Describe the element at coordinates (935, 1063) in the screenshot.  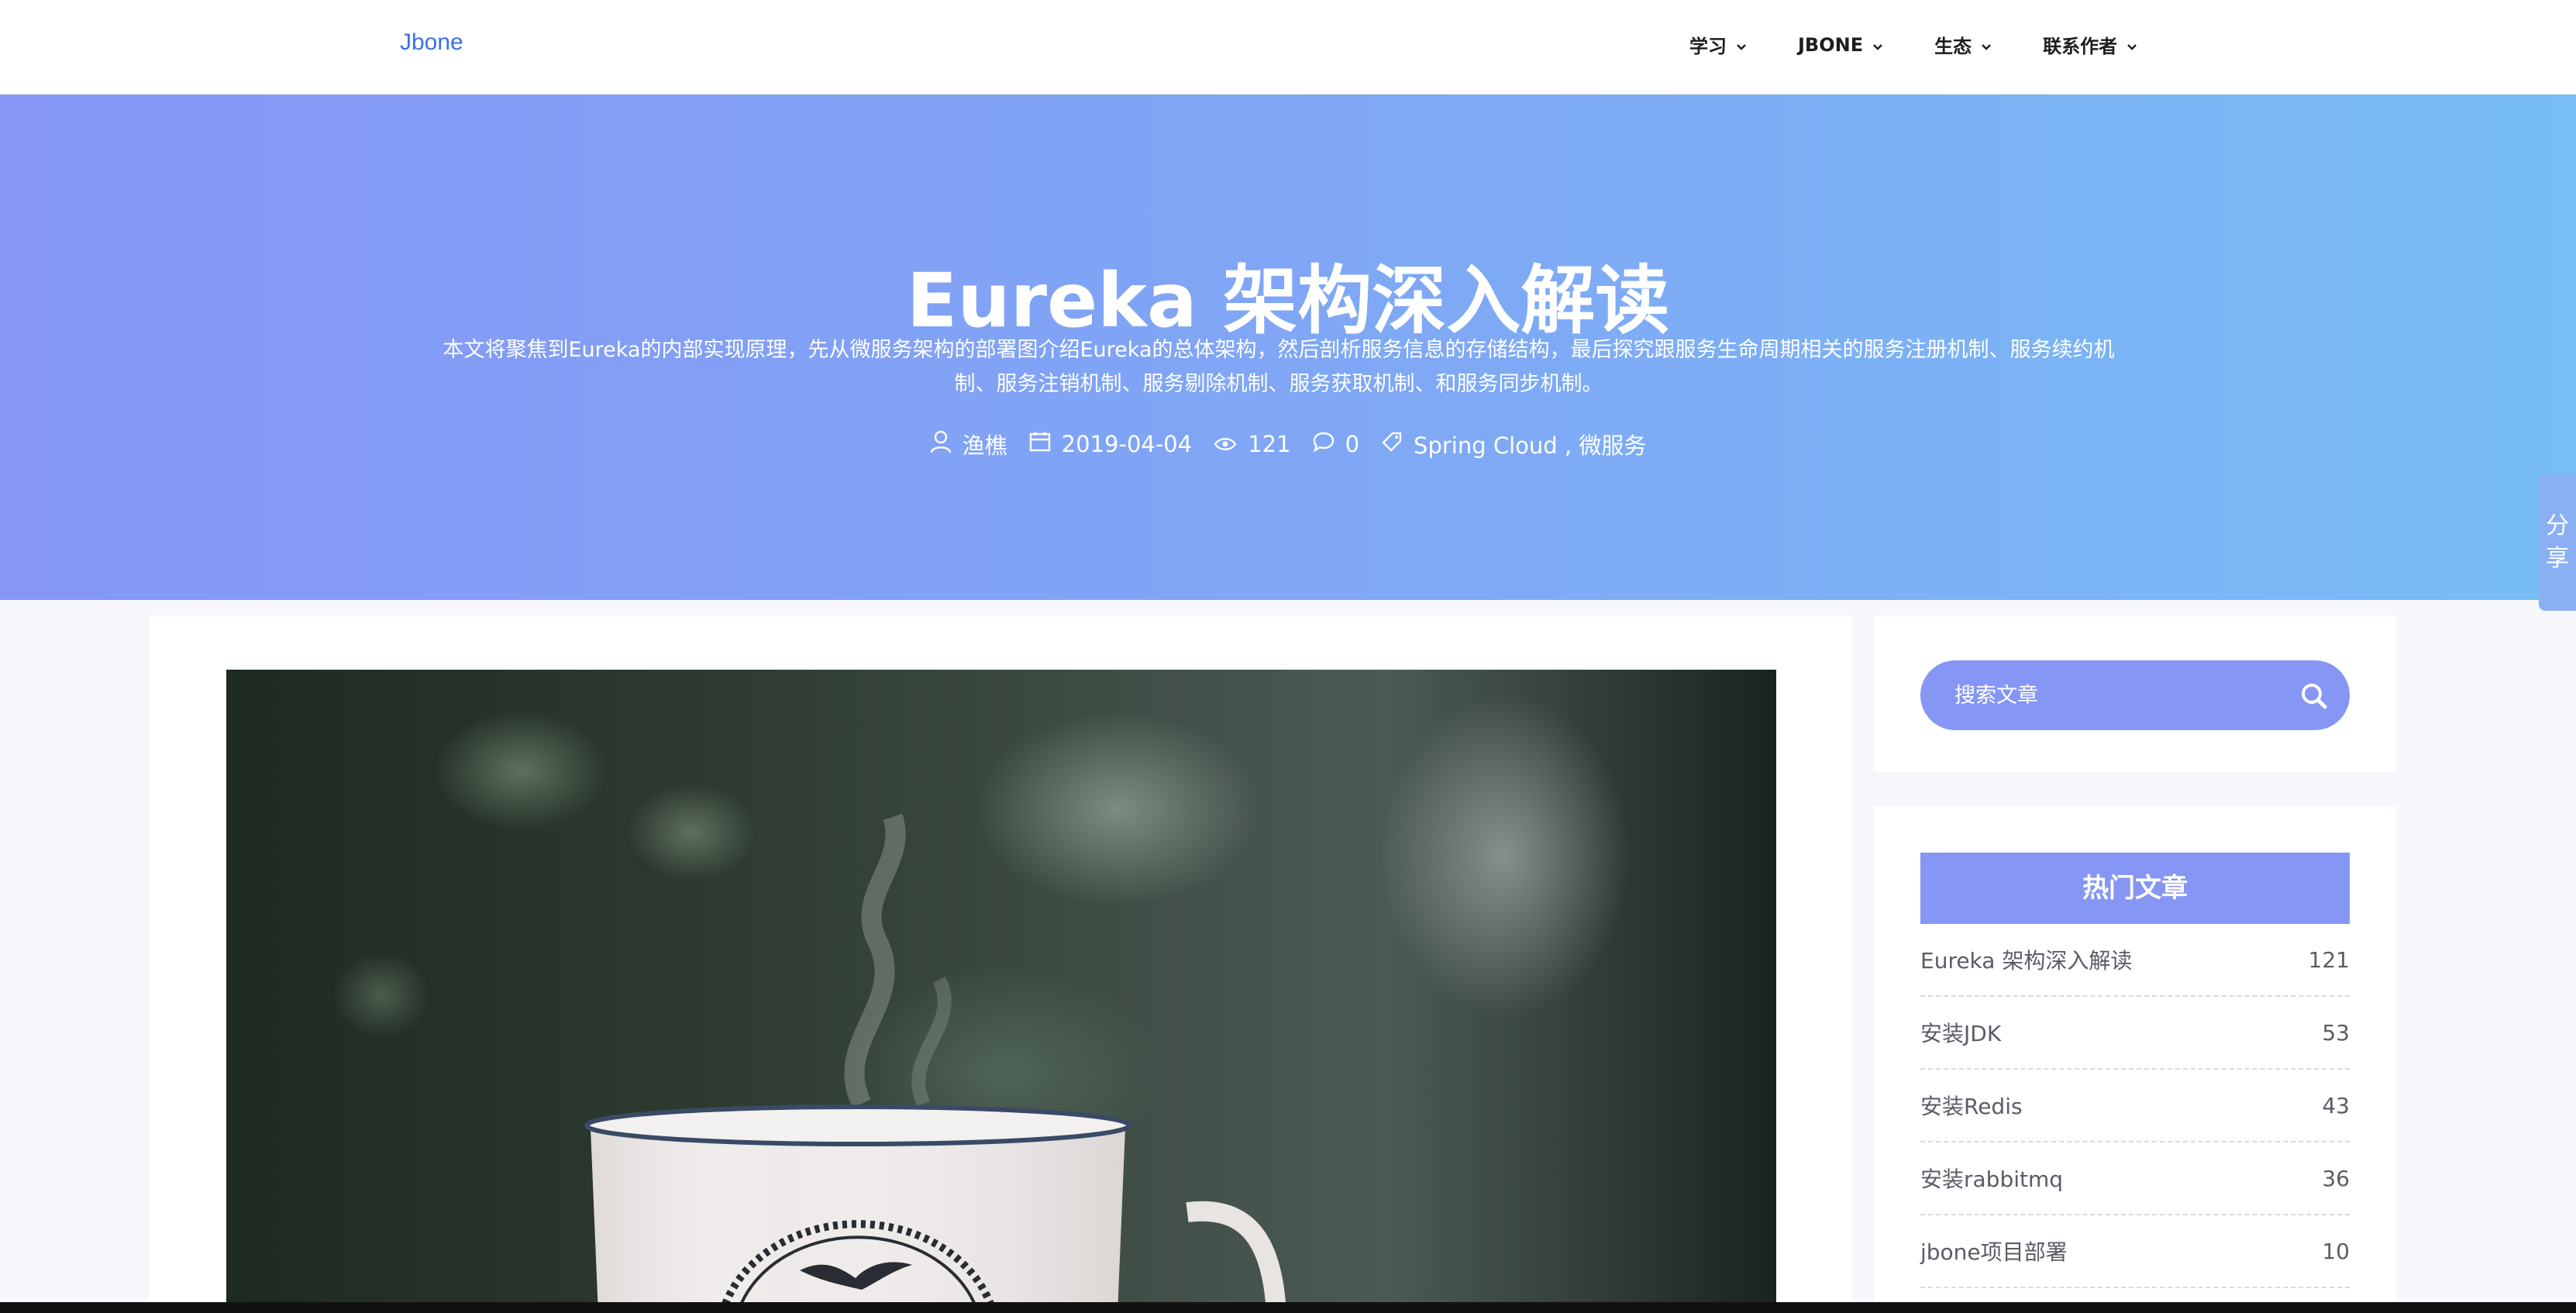
I see `coffee-mug-illustration` at that location.